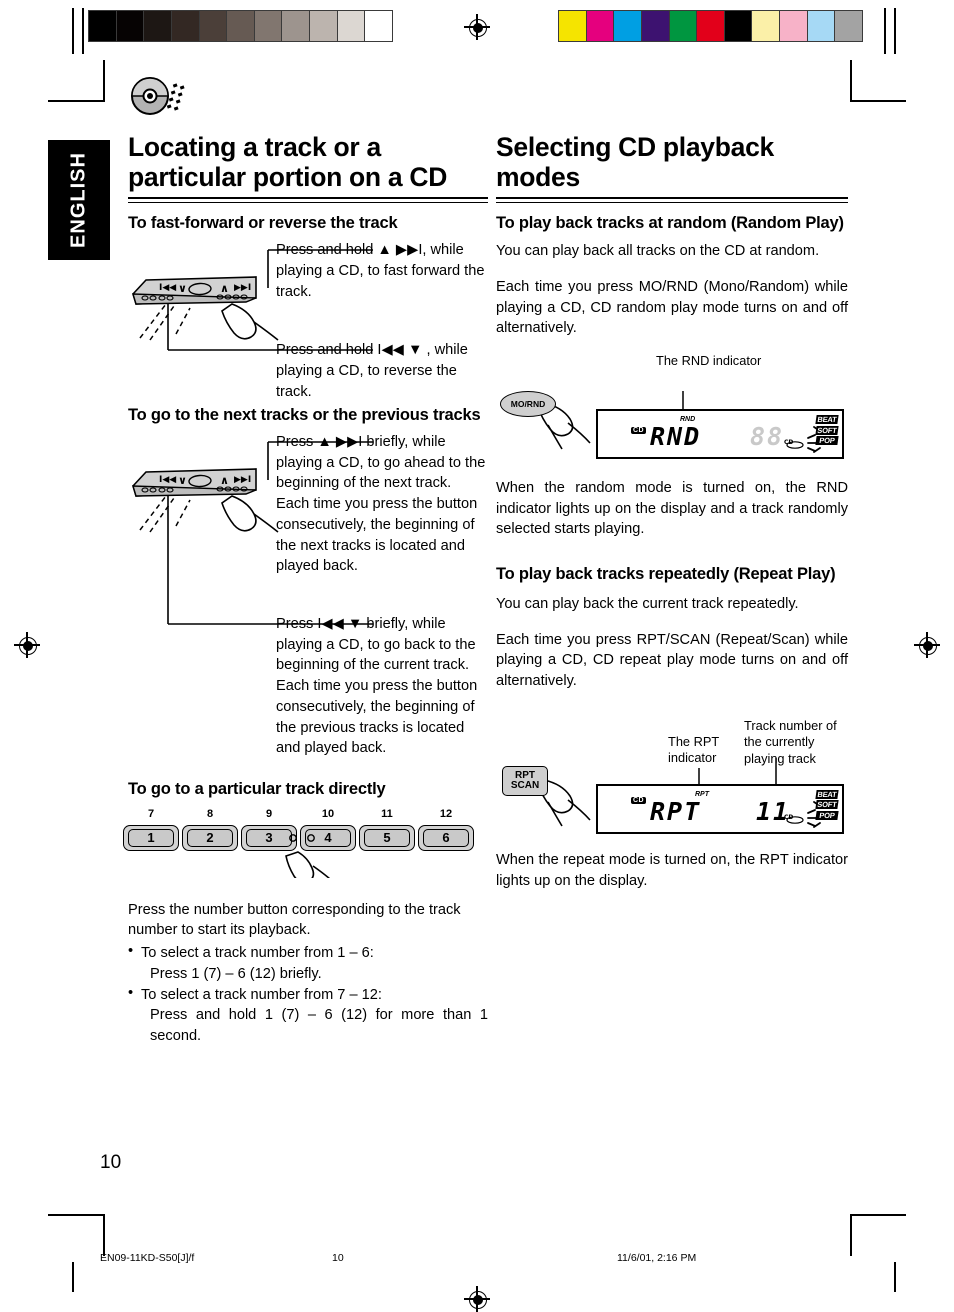  I want to click on heading-fast-forward: To fast-forward or reverse the track, so click(263, 223).